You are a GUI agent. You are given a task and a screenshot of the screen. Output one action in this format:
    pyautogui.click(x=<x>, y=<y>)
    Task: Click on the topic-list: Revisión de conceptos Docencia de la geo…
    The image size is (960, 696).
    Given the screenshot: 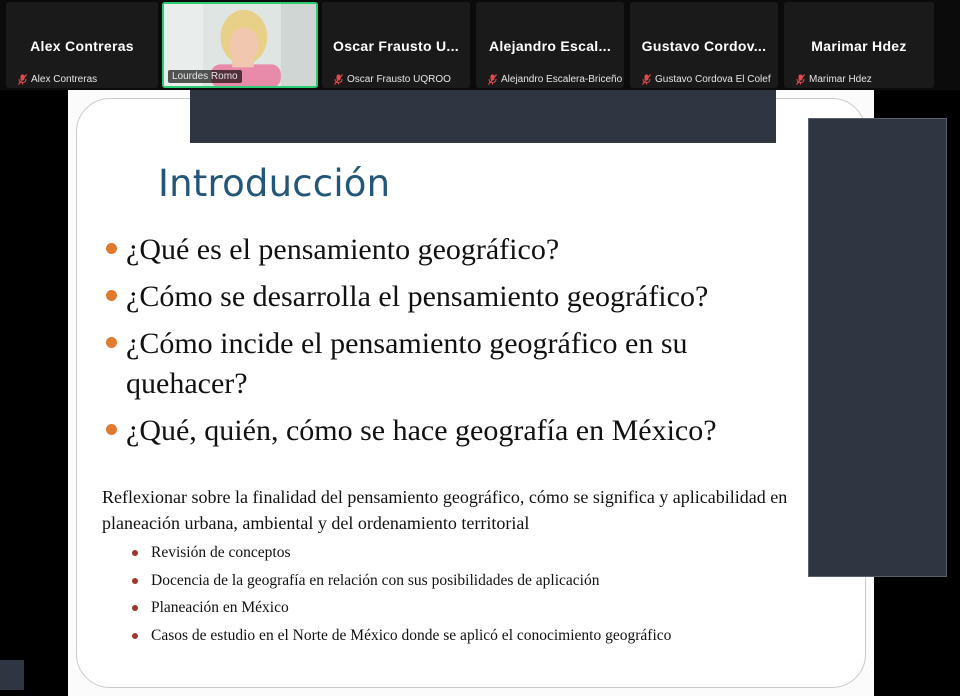 What is the action you would take?
    pyautogui.click(x=401, y=594)
    